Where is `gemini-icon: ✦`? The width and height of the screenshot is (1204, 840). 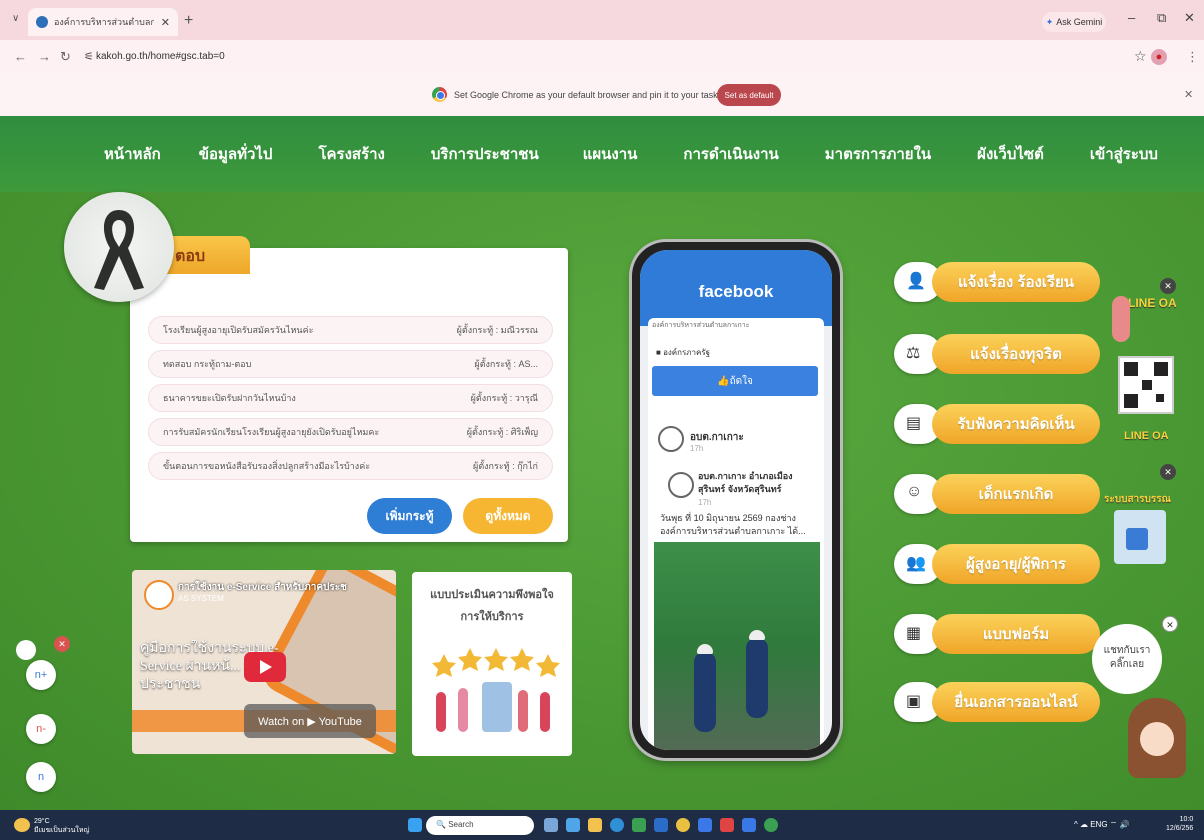 gemini-icon: ✦ is located at coordinates (1049, 21).